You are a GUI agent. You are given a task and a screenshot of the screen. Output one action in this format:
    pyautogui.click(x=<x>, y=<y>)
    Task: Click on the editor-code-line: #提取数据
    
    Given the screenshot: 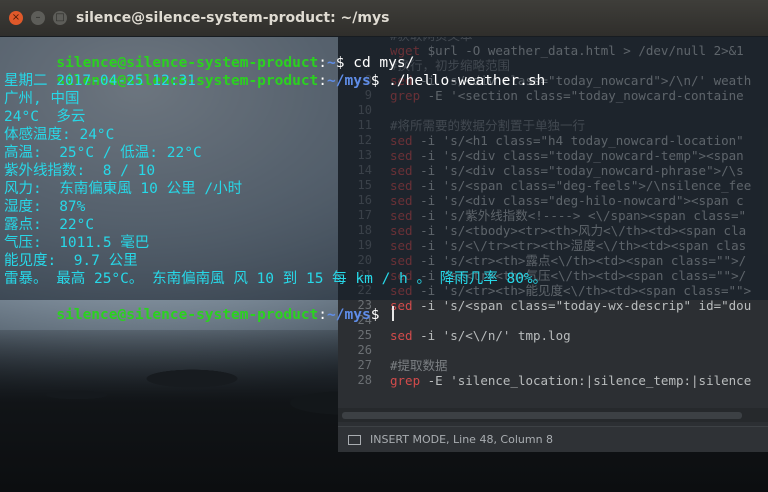 What is the action you would take?
    pyautogui.click(x=419, y=365)
    